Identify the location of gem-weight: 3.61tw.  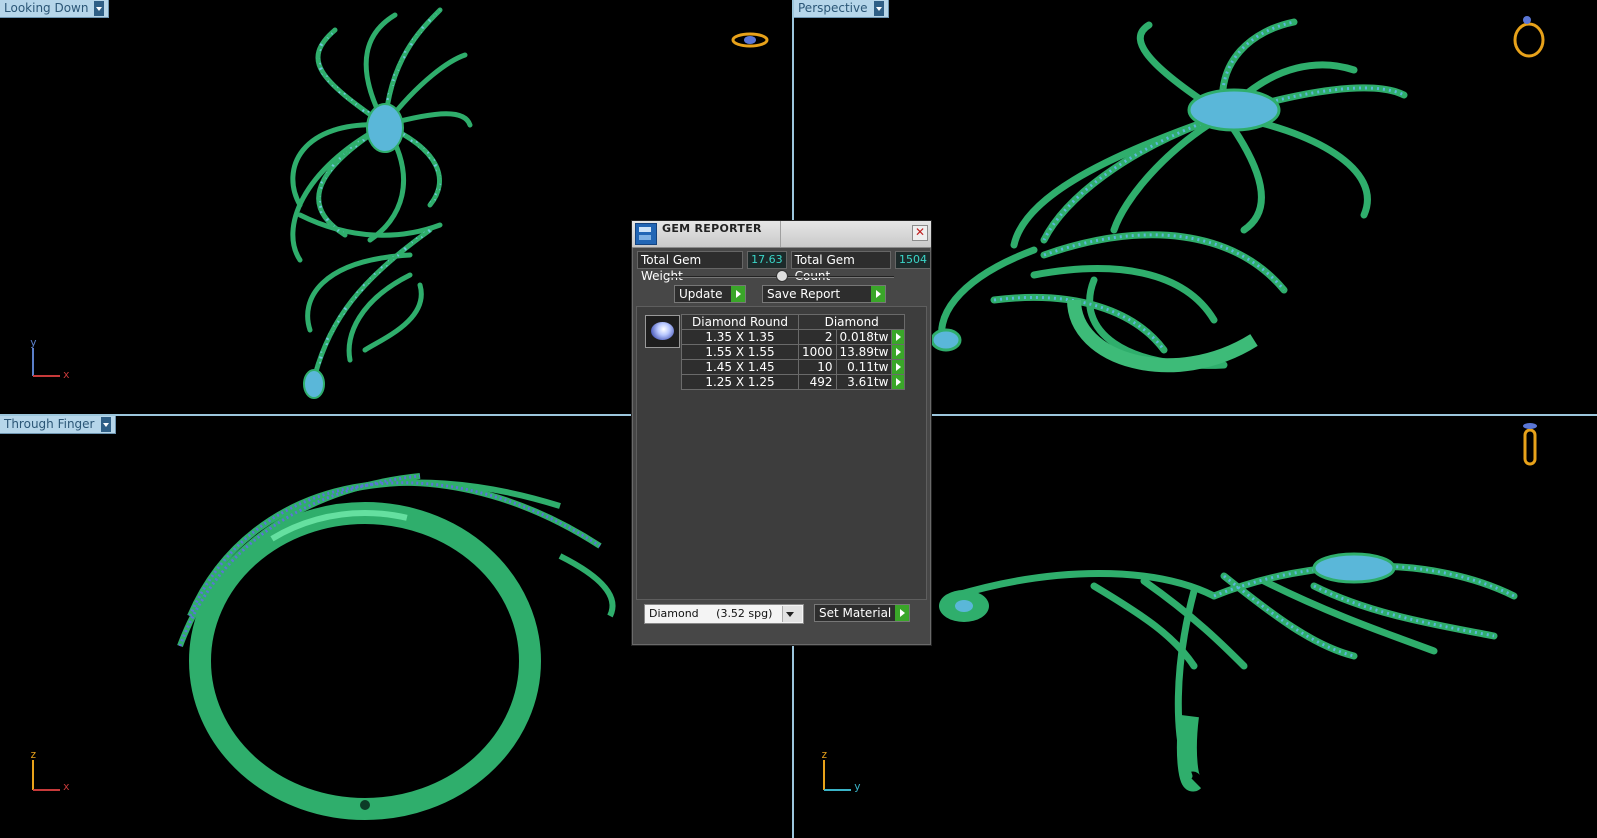
(864, 382).